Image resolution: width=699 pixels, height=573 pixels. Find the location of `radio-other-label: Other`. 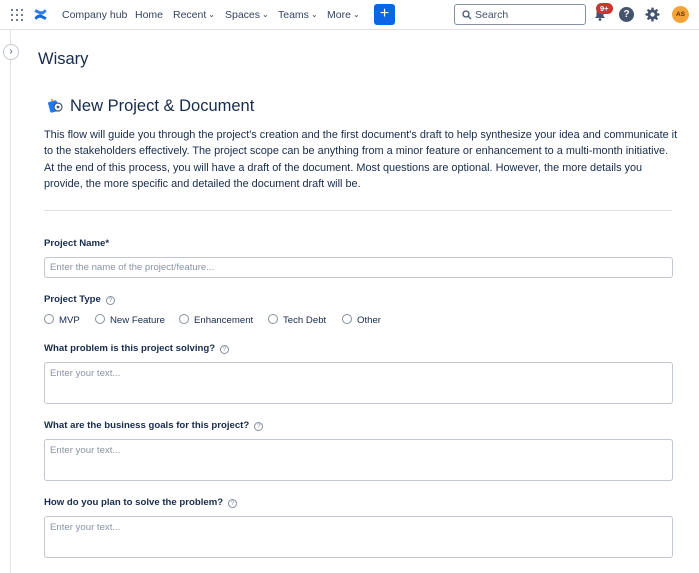

radio-other-label: Other is located at coordinates (369, 320).